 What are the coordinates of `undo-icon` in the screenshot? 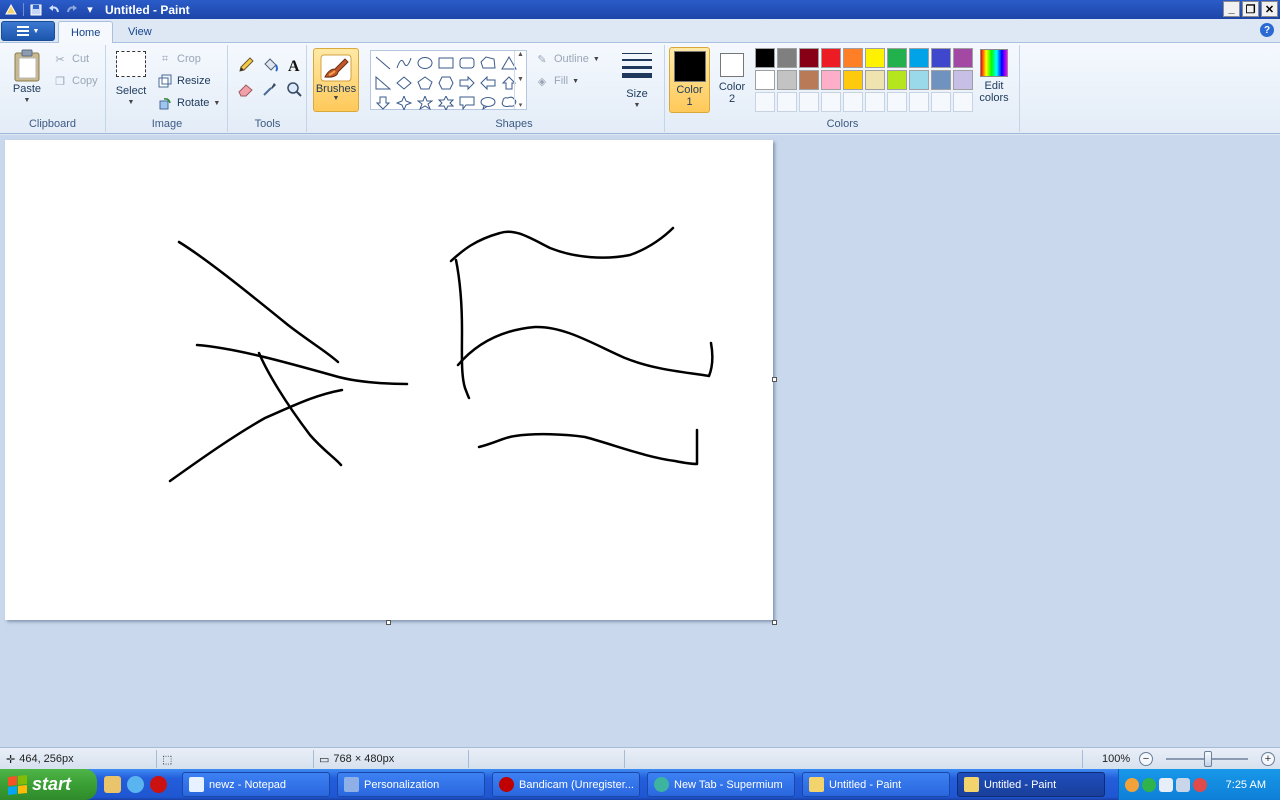 It's located at (54, 9).